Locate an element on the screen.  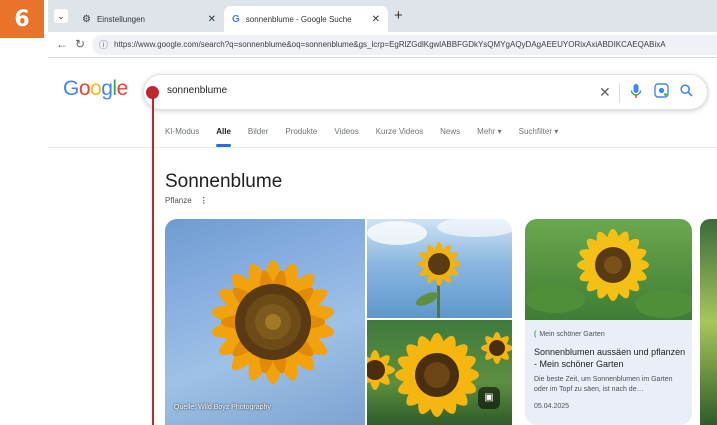
card-date: 05.04.2025 is located at coordinates (552, 406).